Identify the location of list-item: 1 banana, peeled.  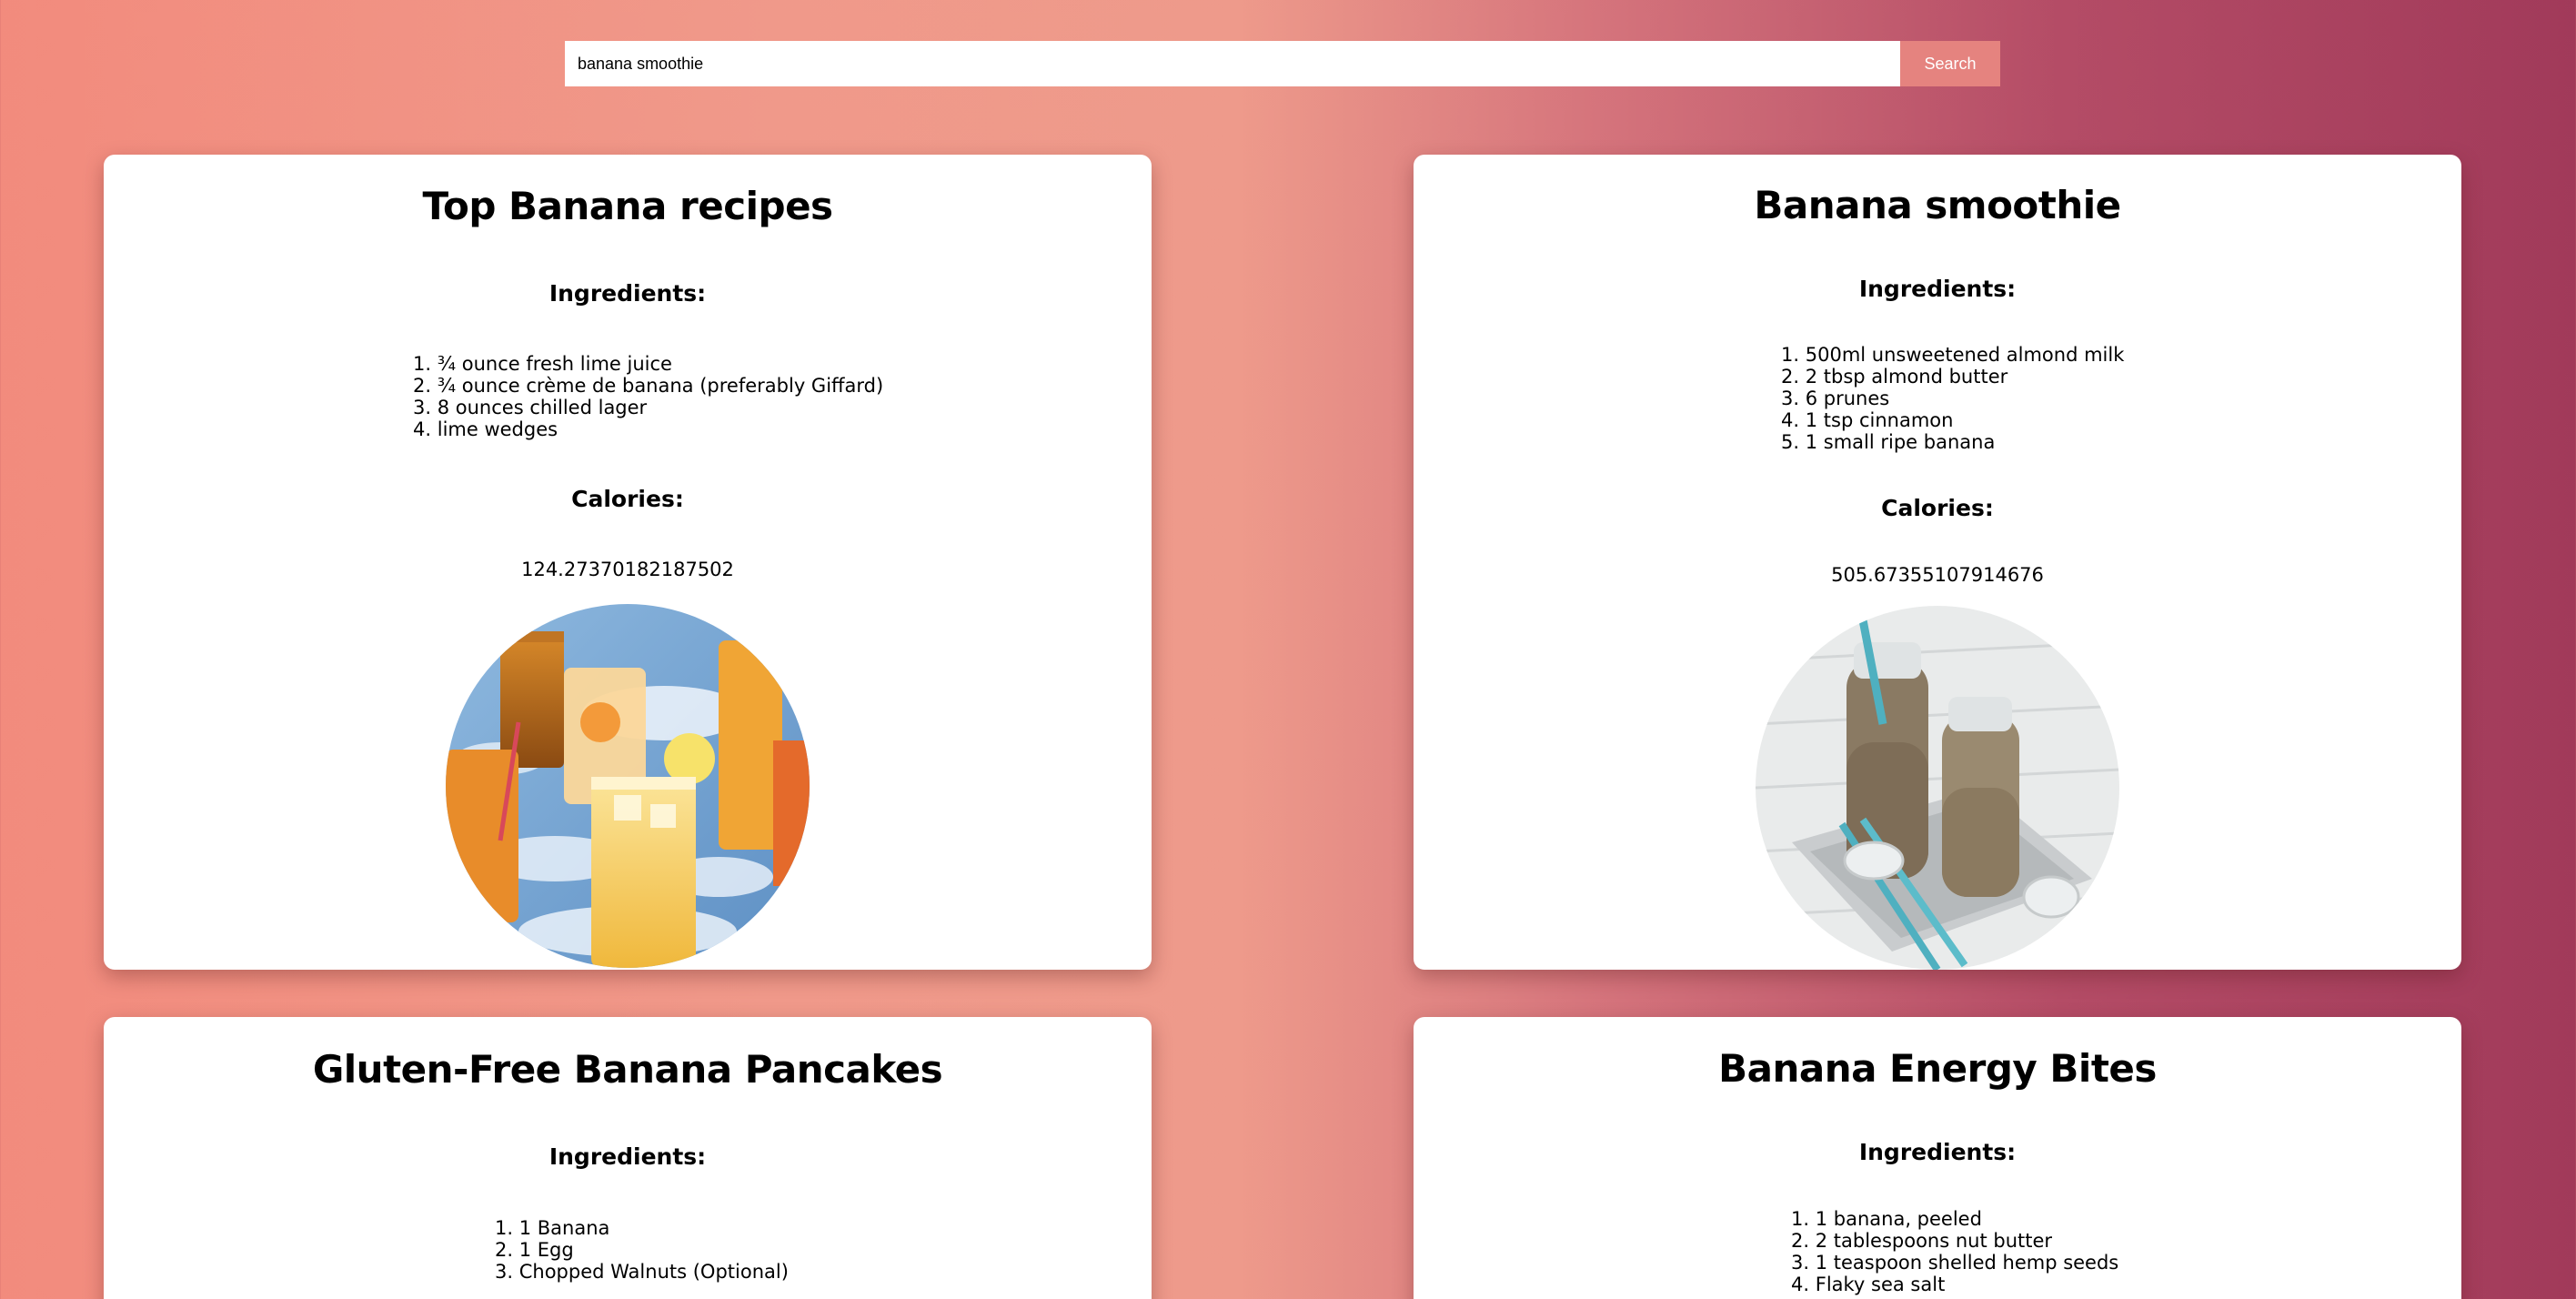
(1898, 1219).